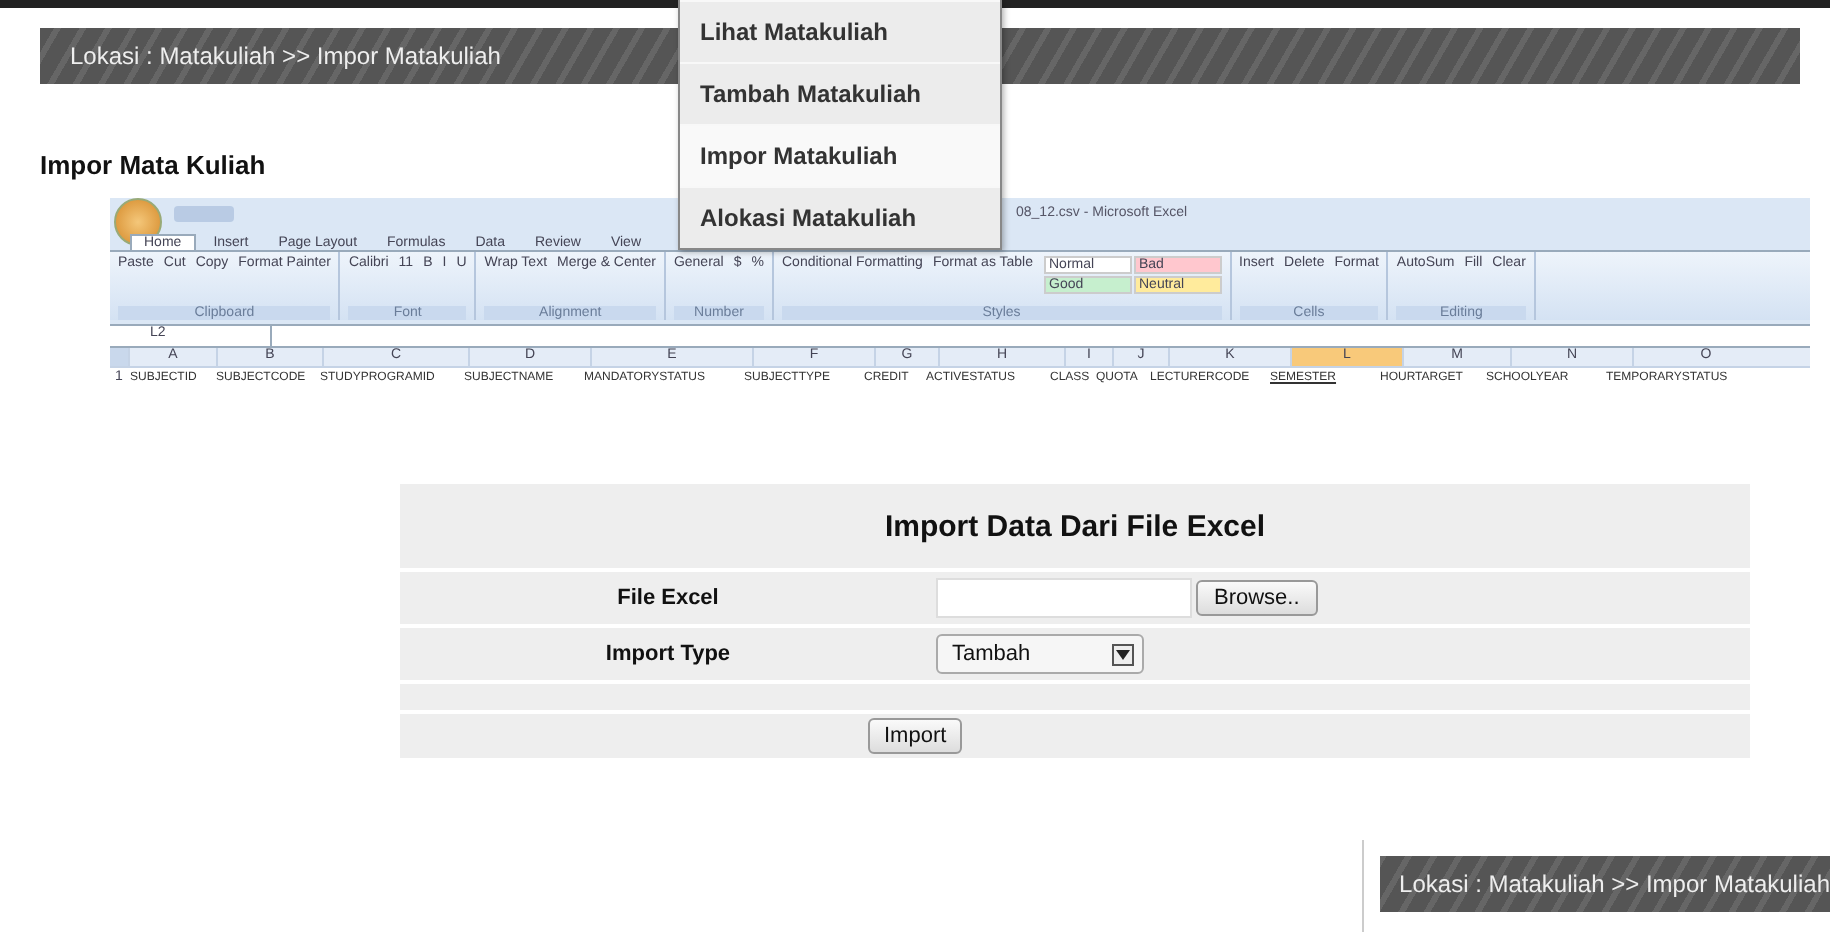  I want to click on menu-item: Impor Matakuliah, so click(840, 155).